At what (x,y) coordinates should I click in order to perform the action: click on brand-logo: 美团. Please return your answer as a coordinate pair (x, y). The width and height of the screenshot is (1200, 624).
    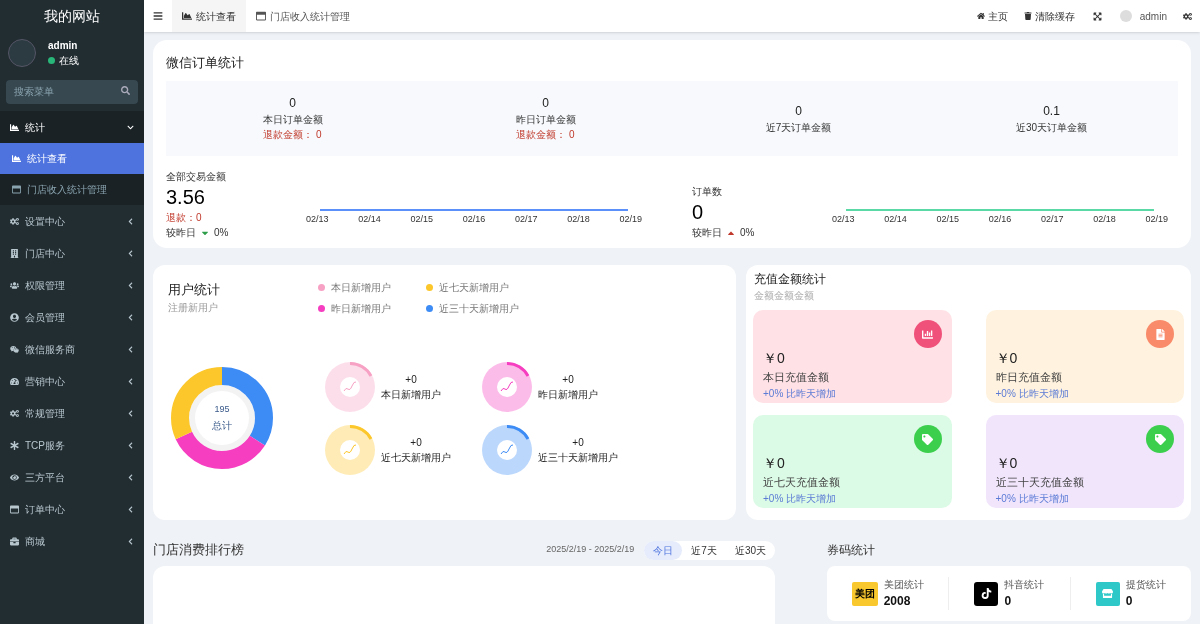
    Looking at the image, I should click on (864, 593).